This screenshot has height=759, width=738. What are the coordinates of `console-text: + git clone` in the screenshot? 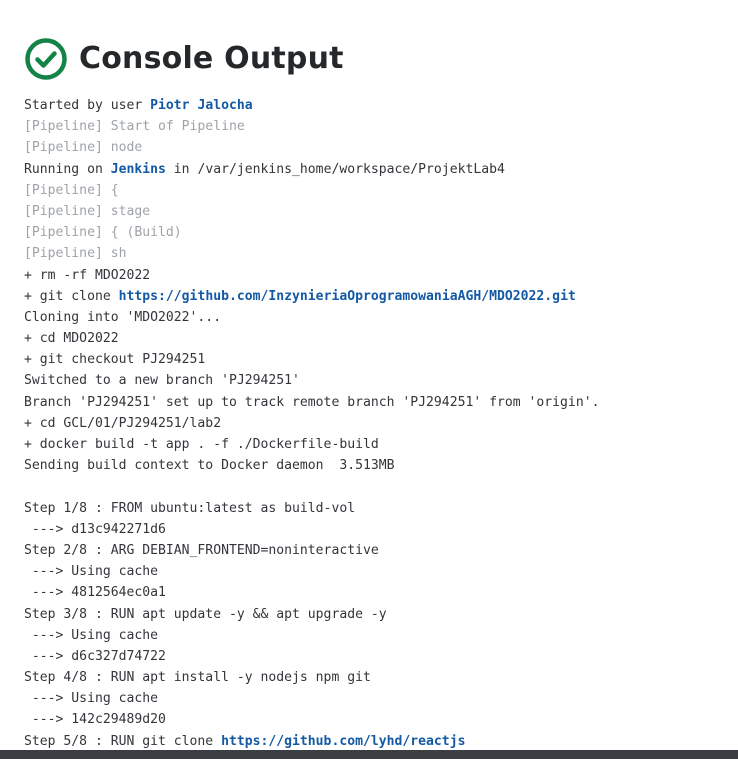 It's located at (71, 296).